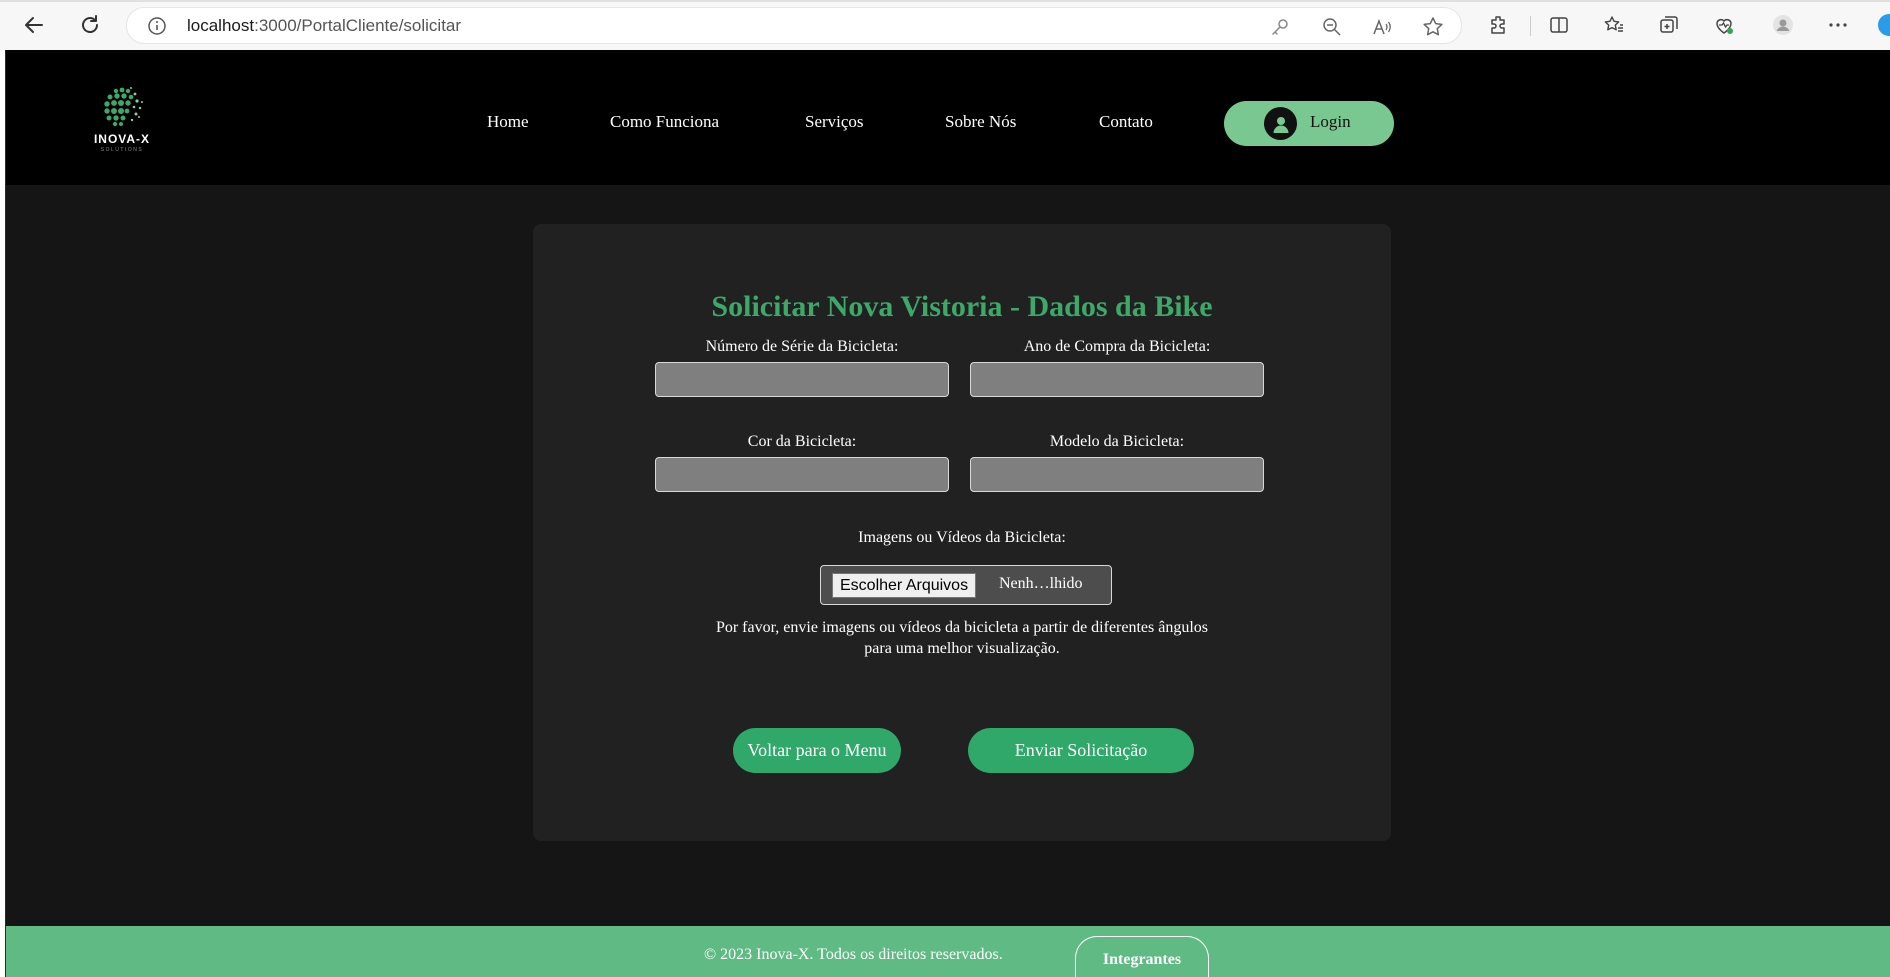 This screenshot has height=977, width=1890. Describe the element at coordinates (794, 25) in the screenshot. I see `address-bar: localhost:3000/PortalCliente/solicitar` at that location.